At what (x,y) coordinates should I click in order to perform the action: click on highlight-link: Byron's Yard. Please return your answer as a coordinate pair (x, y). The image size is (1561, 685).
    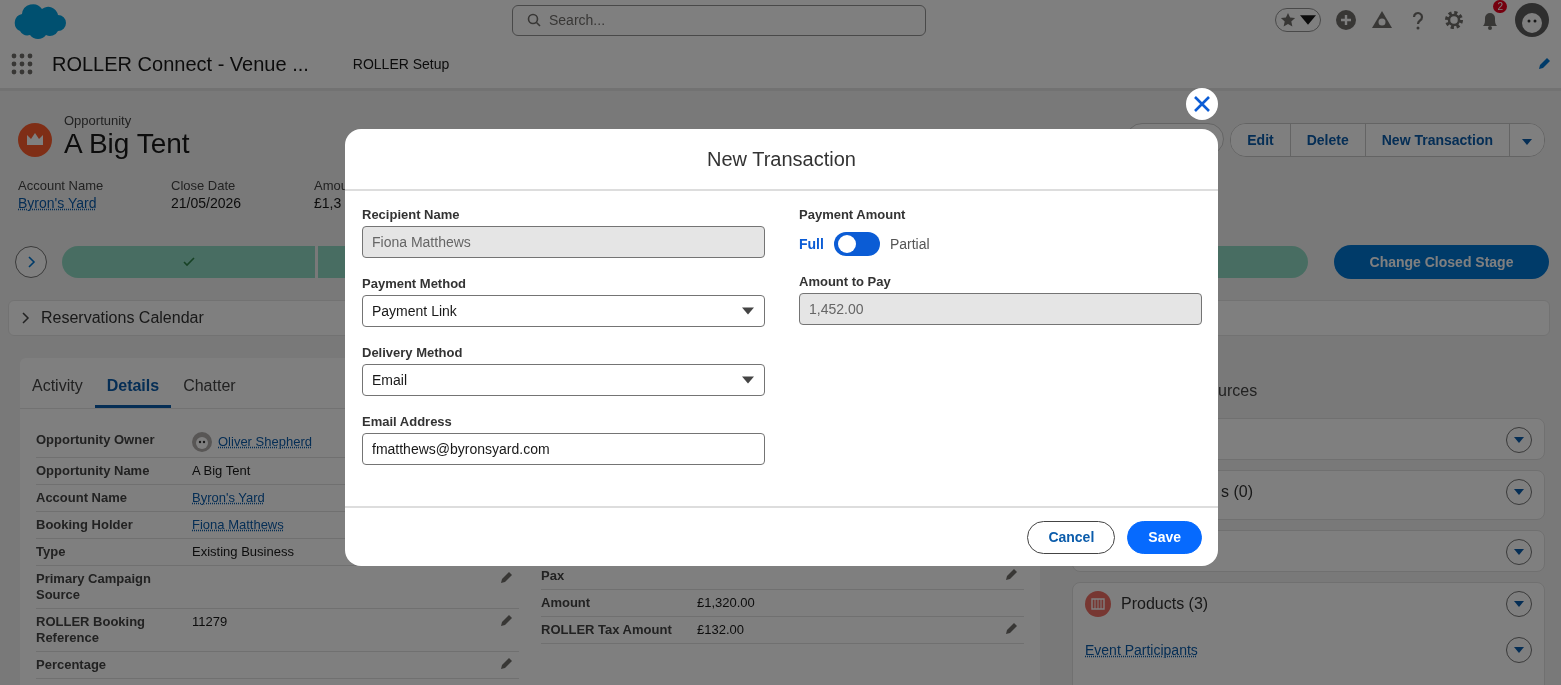
    Looking at the image, I should click on (94, 203).